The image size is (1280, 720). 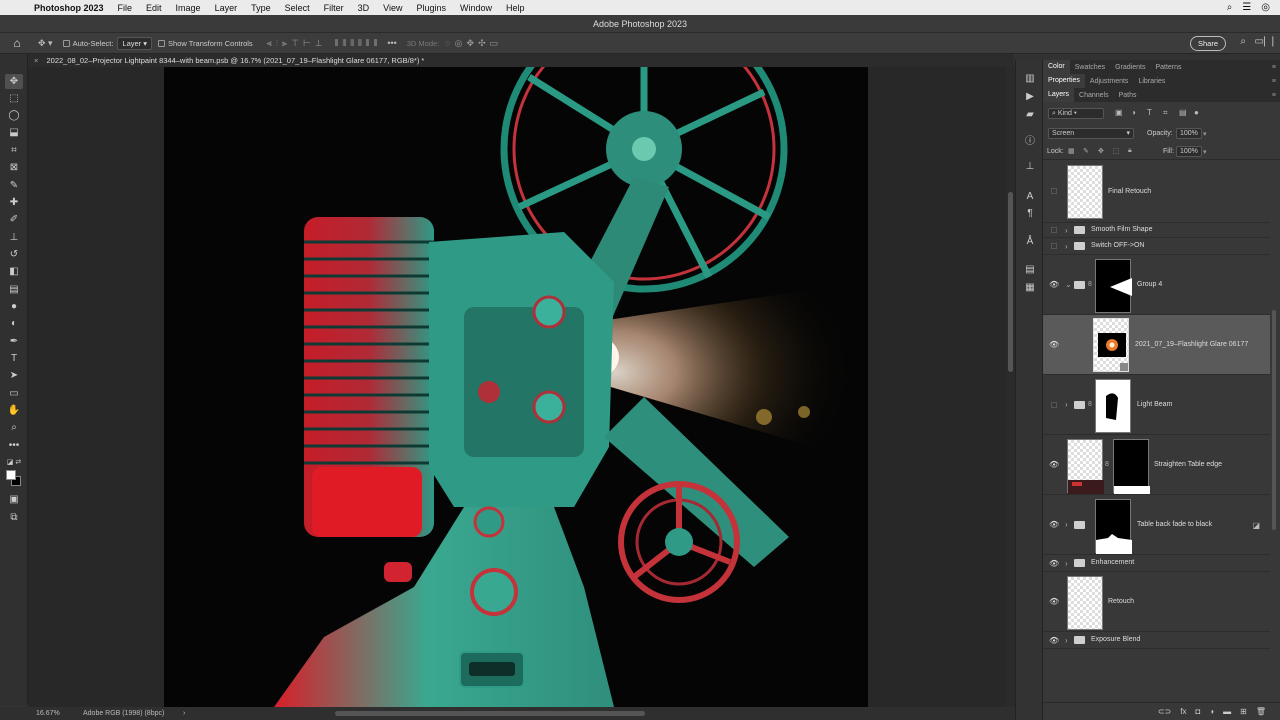 I want to click on frame-tool-icon: ⊠, so click(x=14, y=167).